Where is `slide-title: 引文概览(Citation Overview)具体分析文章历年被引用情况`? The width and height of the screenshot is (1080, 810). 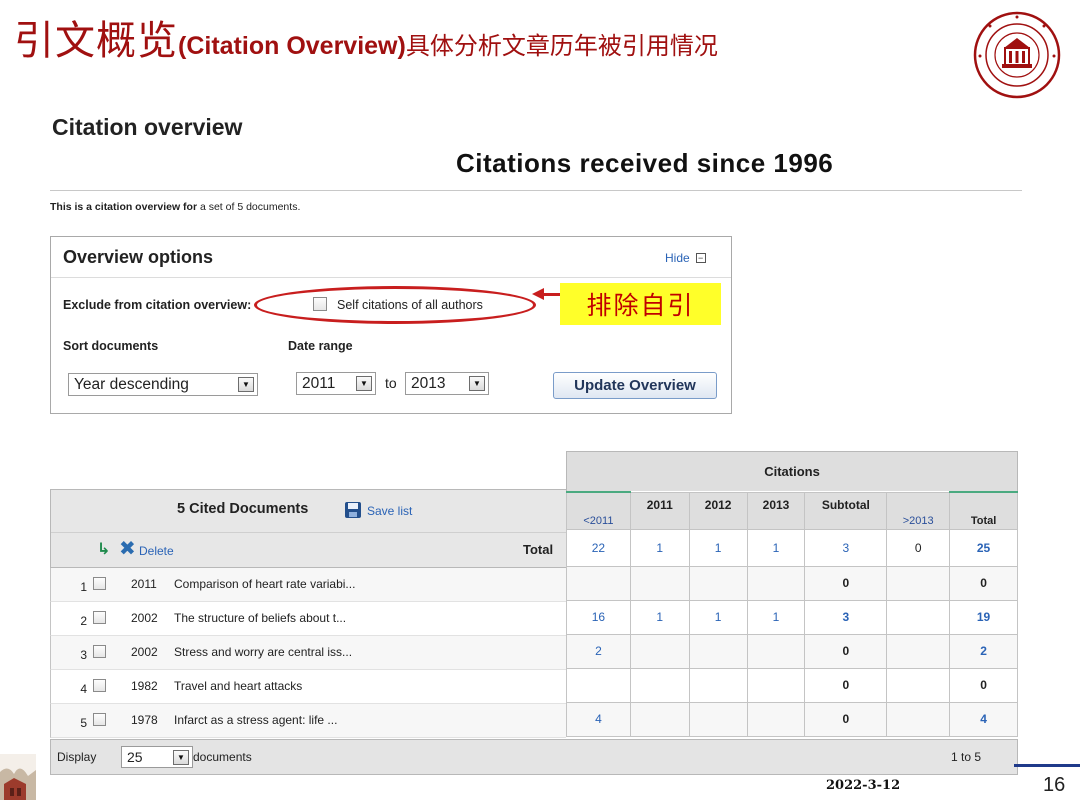
slide-title: 引文概览(Citation Overview)具体分析文章历年被引用情况 is located at coordinates (366, 38).